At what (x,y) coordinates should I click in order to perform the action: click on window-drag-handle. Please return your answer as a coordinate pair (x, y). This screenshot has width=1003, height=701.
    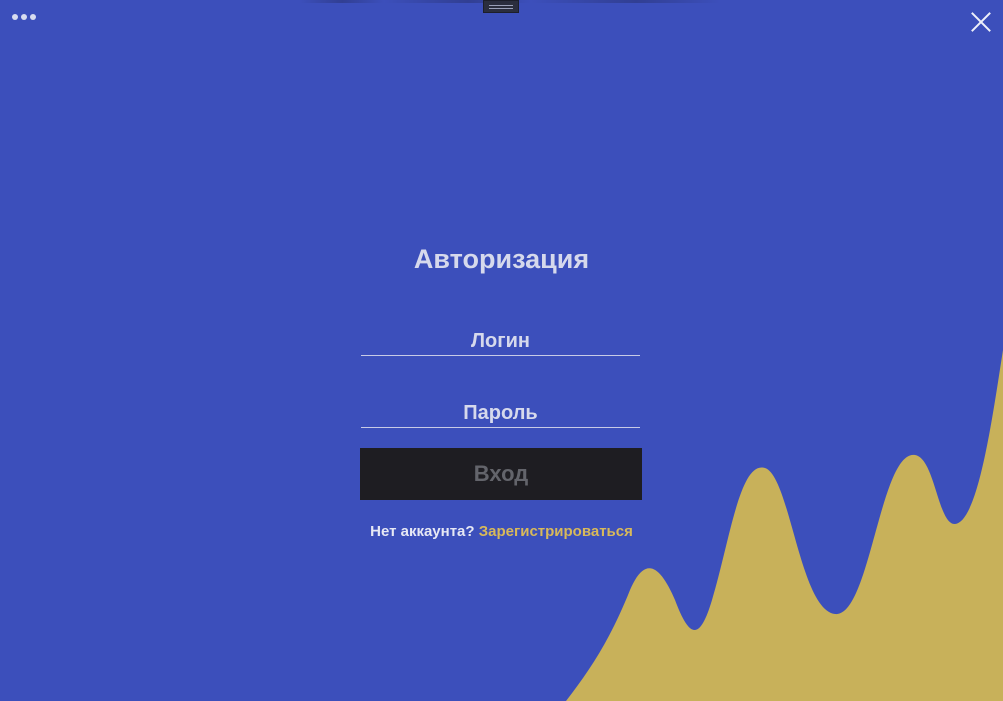
    Looking at the image, I should click on (501, 6).